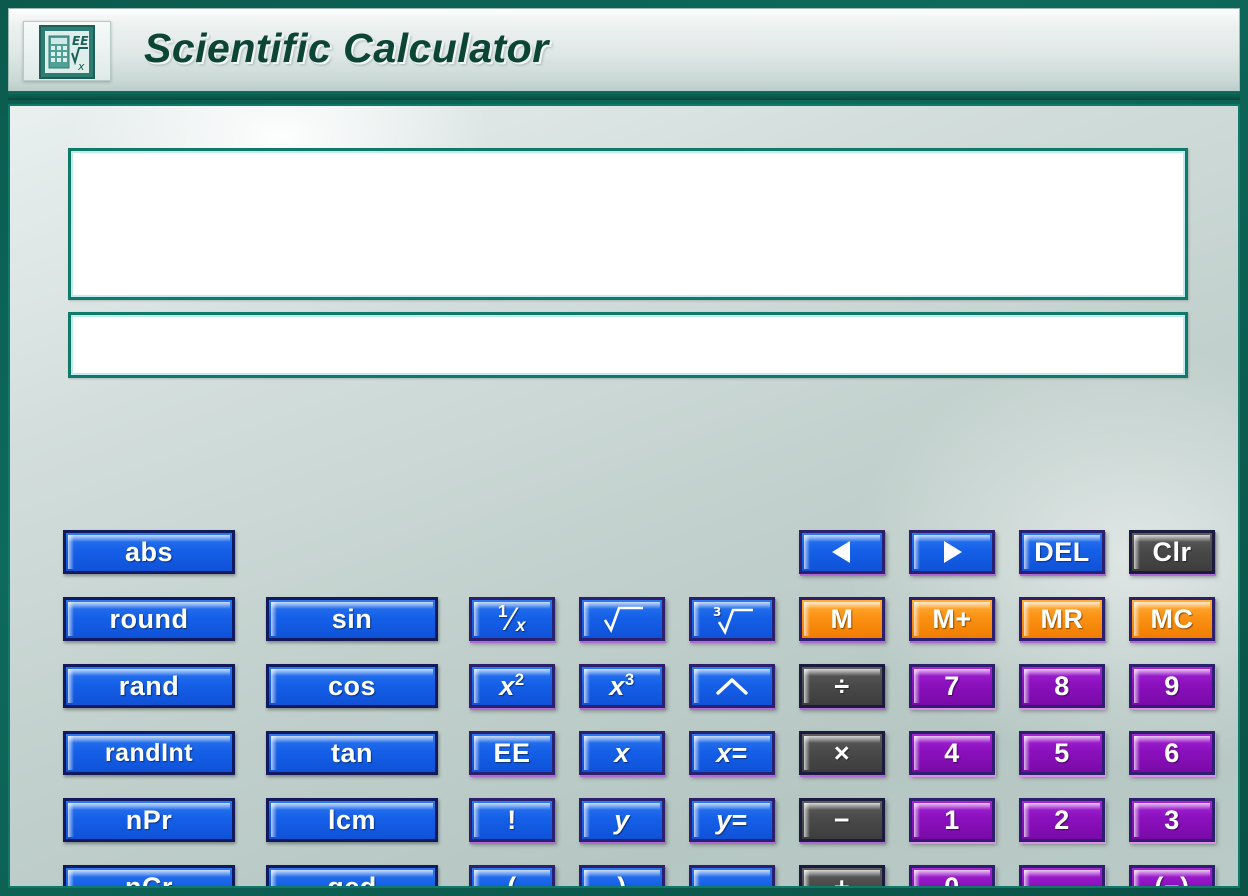 This screenshot has width=1248, height=896. What do you see at coordinates (512, 619) in the screenshot?
I see `key-reciprocal: 1 ⁄ x` at bounding box center [512, 619].